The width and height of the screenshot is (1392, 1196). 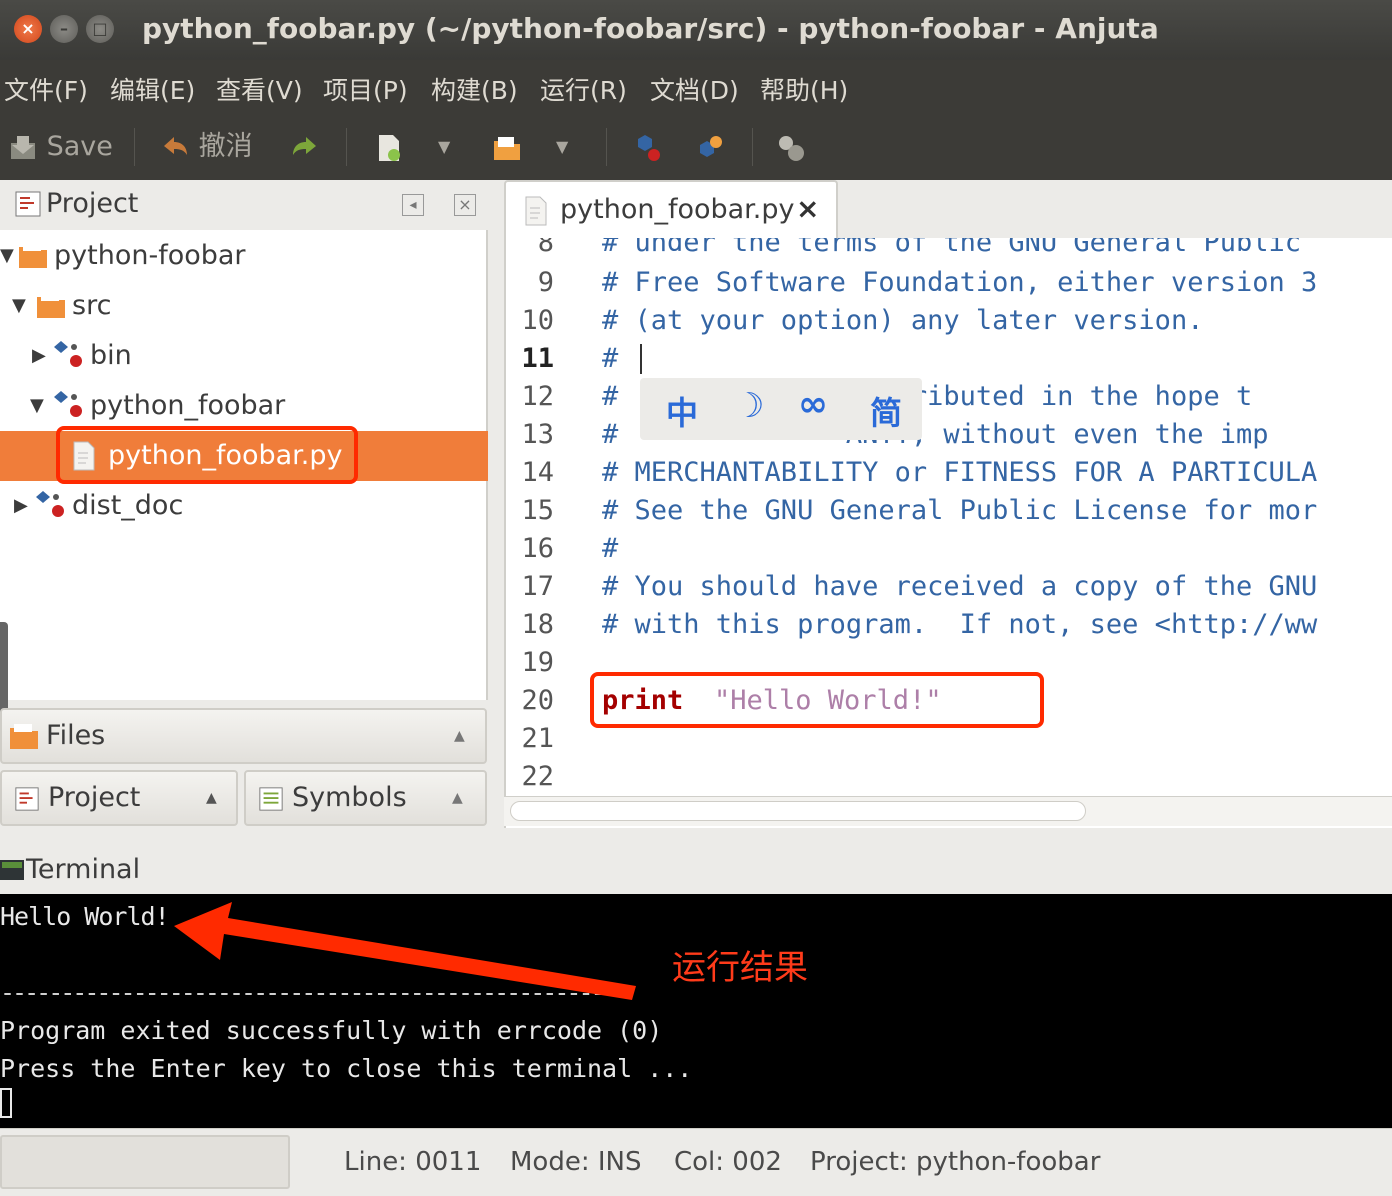 I want to click on tree-item-src: ▼ src, so click(x=244, y=306).